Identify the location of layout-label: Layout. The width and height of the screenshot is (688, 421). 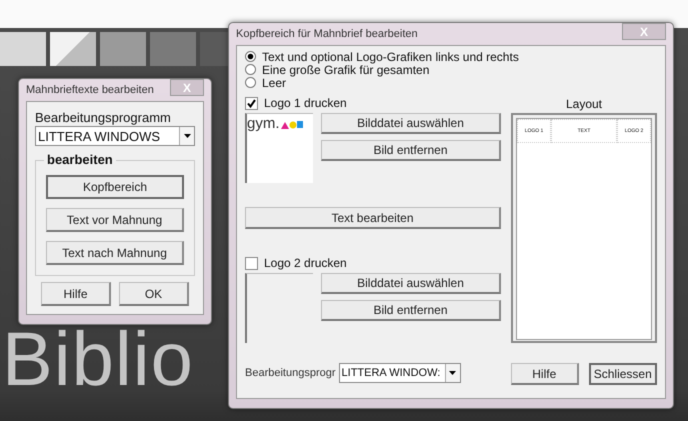
(584, 105).